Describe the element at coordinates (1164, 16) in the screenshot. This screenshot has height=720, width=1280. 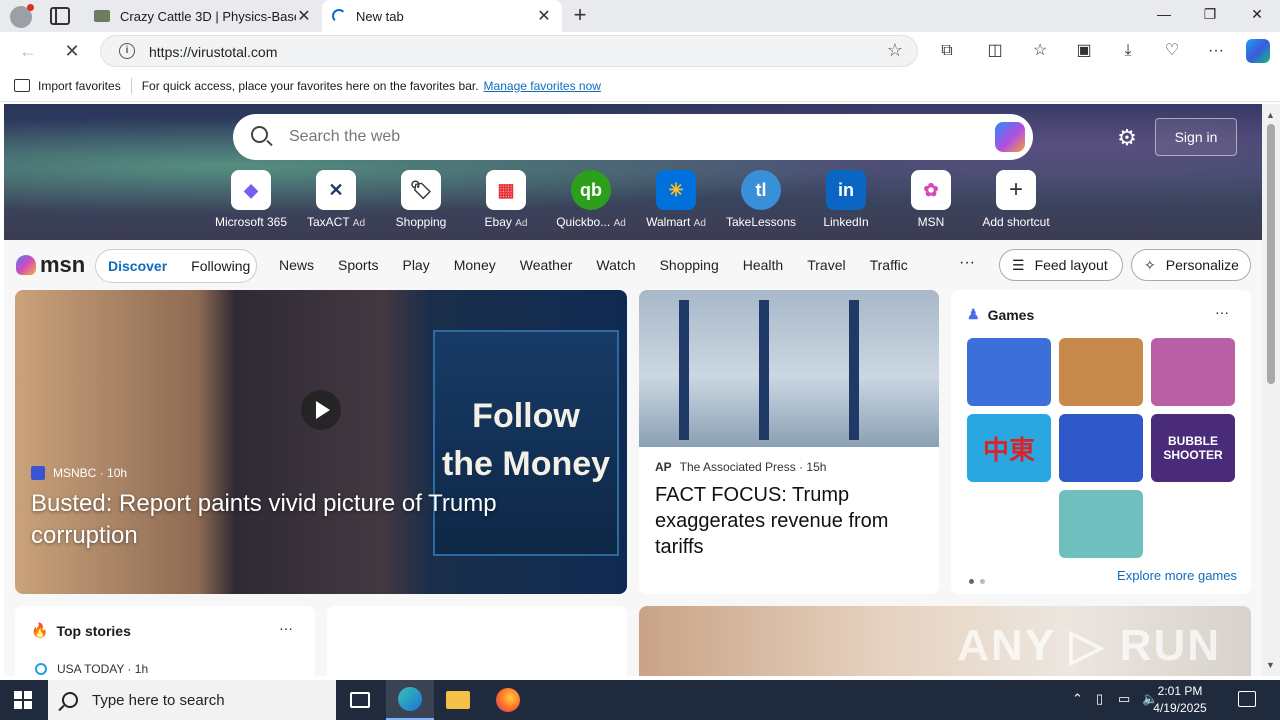
I see `minimize-button: —` at that location.